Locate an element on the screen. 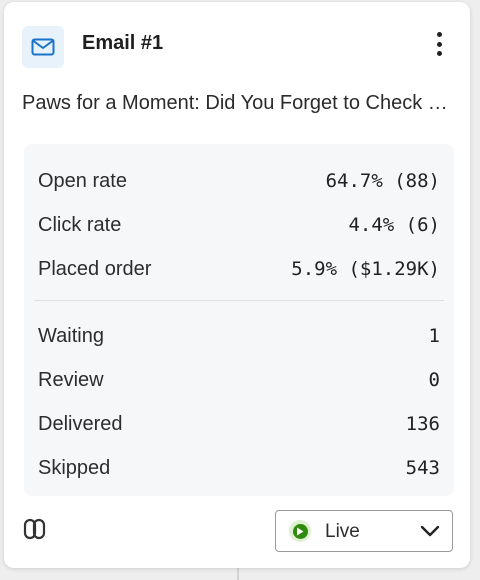 This screenshot has width=480, height=580. email-title: Email #1 is located at coordinates (123, 43).